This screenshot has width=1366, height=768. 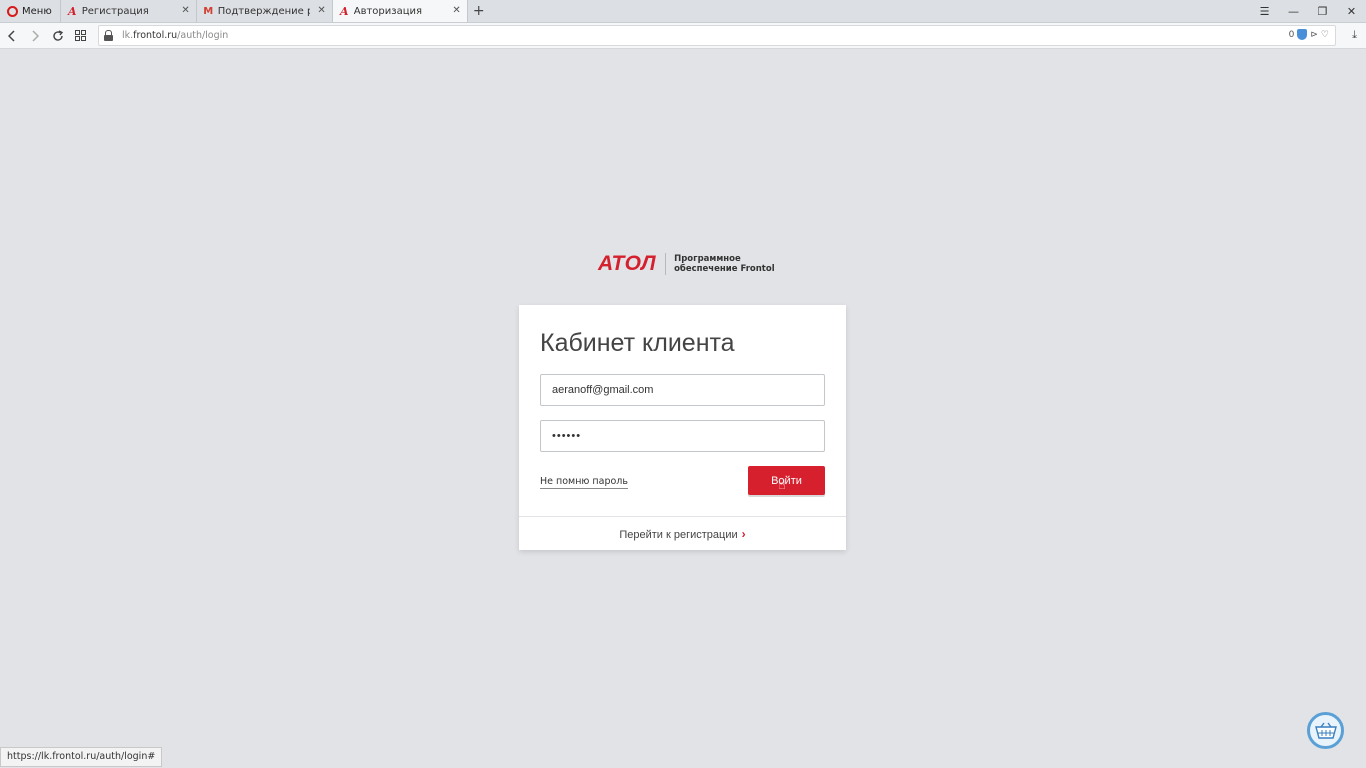 I want to click on register-link: Перейти к регистрации ›, so click(x=682, y=534).